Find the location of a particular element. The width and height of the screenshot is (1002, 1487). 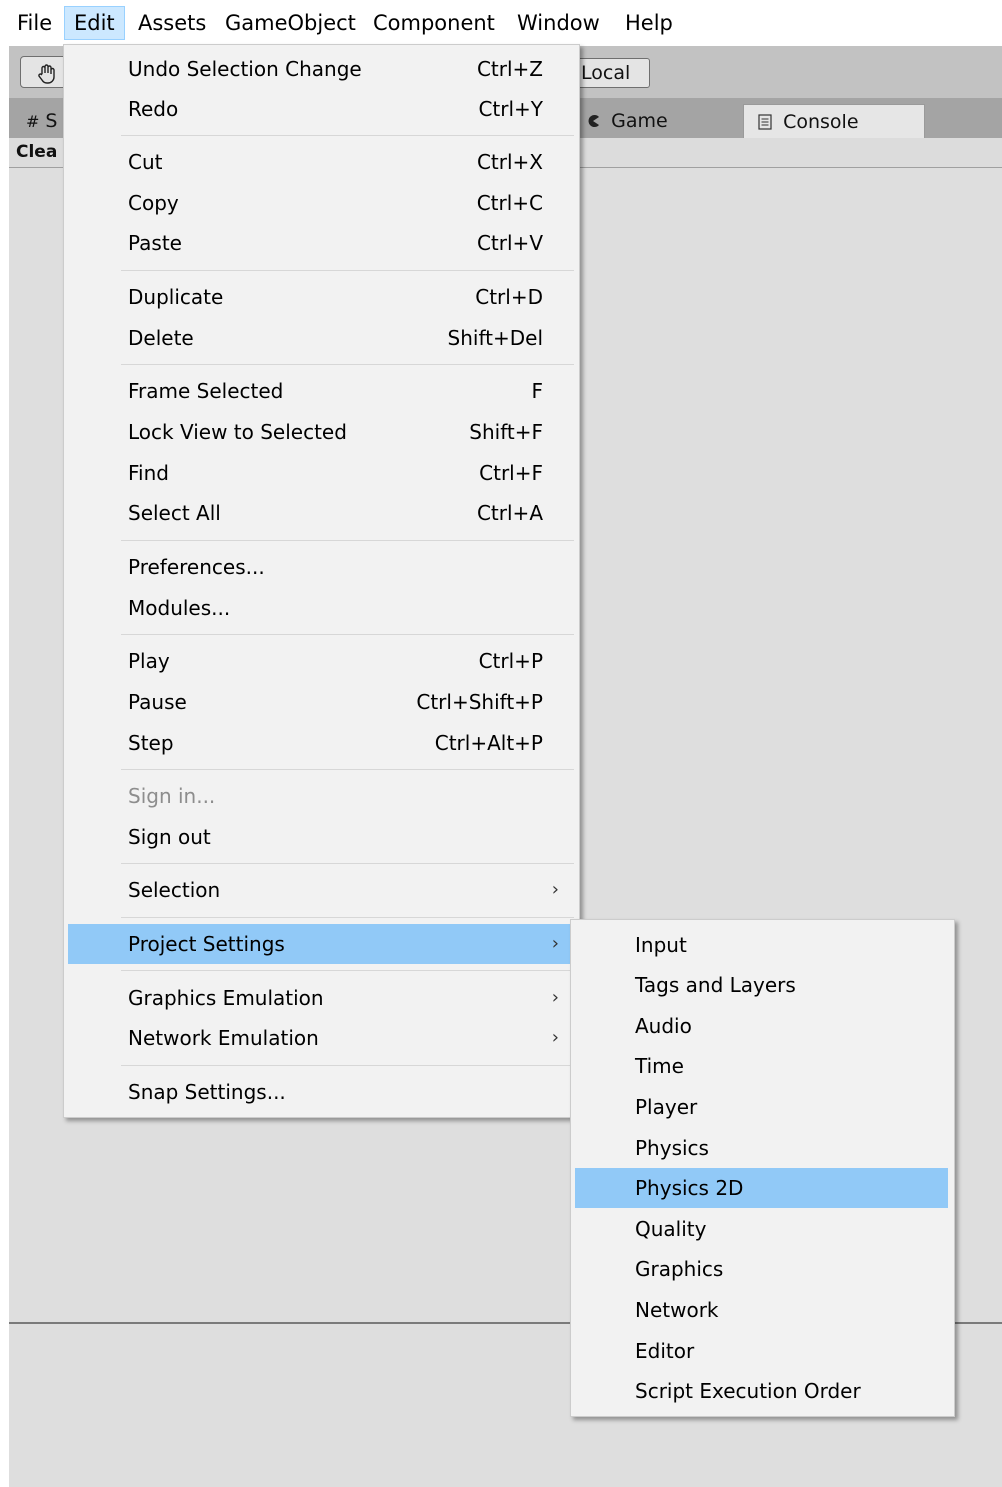

tab-console: Console is located at coordinates (834, 121).